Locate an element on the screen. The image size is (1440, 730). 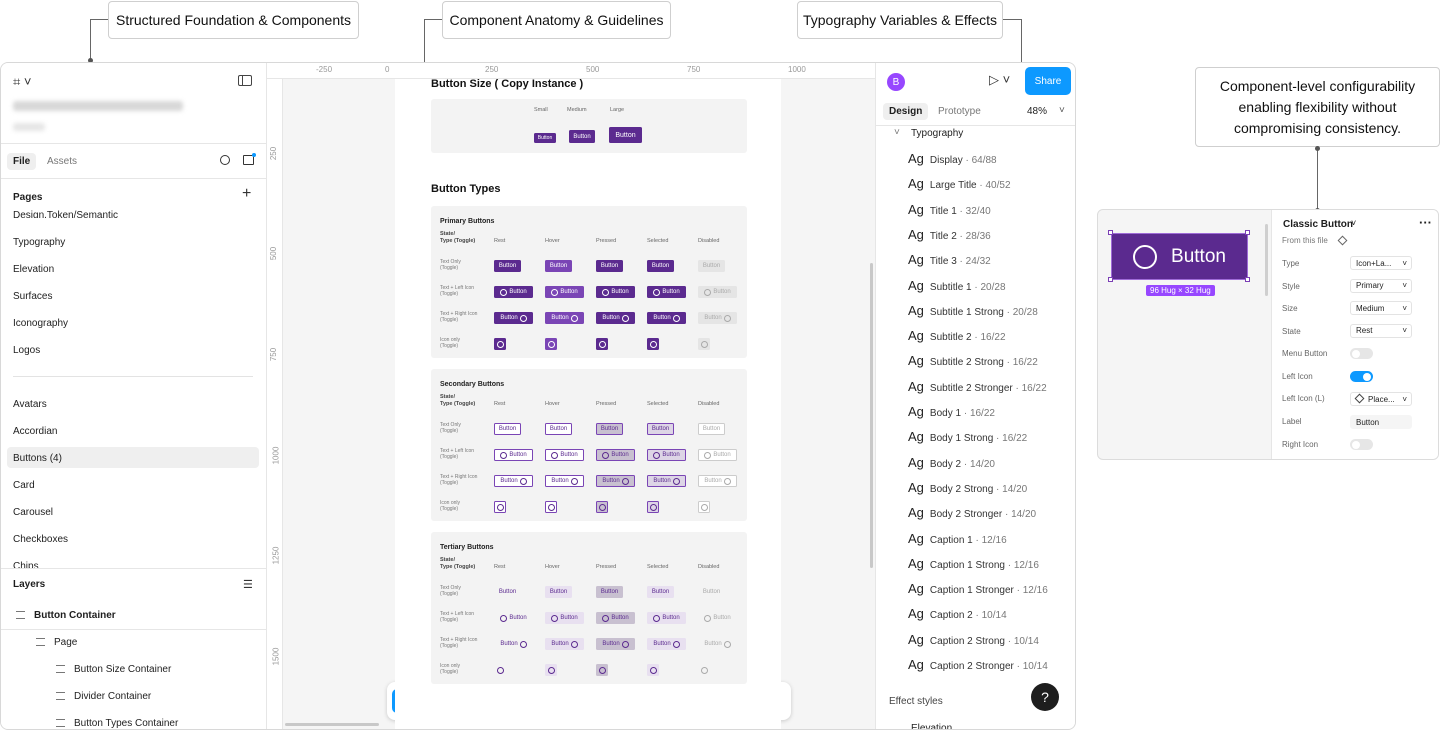
size-button-medium: Button is located at coordinates (582, 136).